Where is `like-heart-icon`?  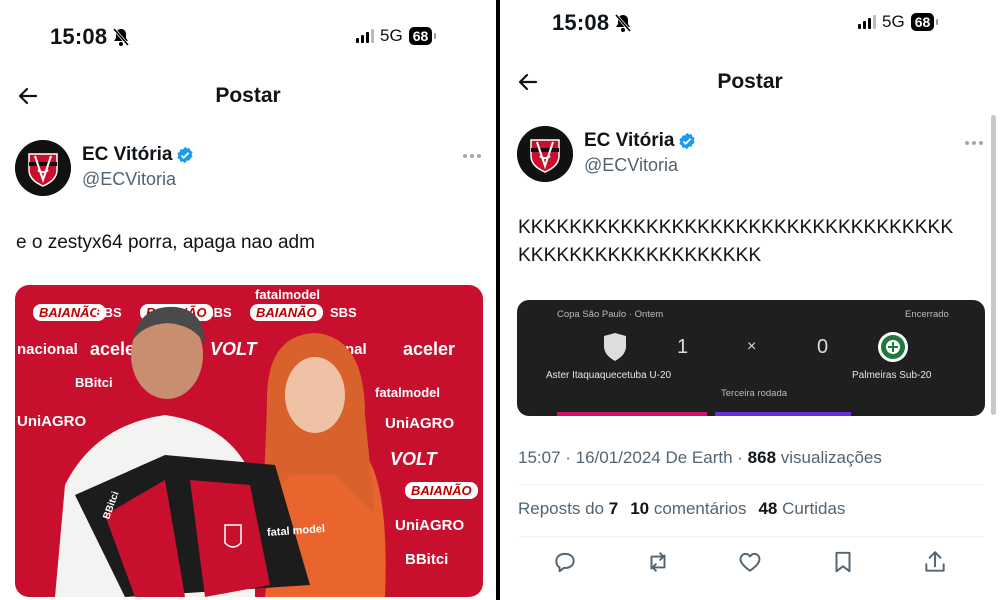 like-heart-icon is located at coordinates (750, 562).